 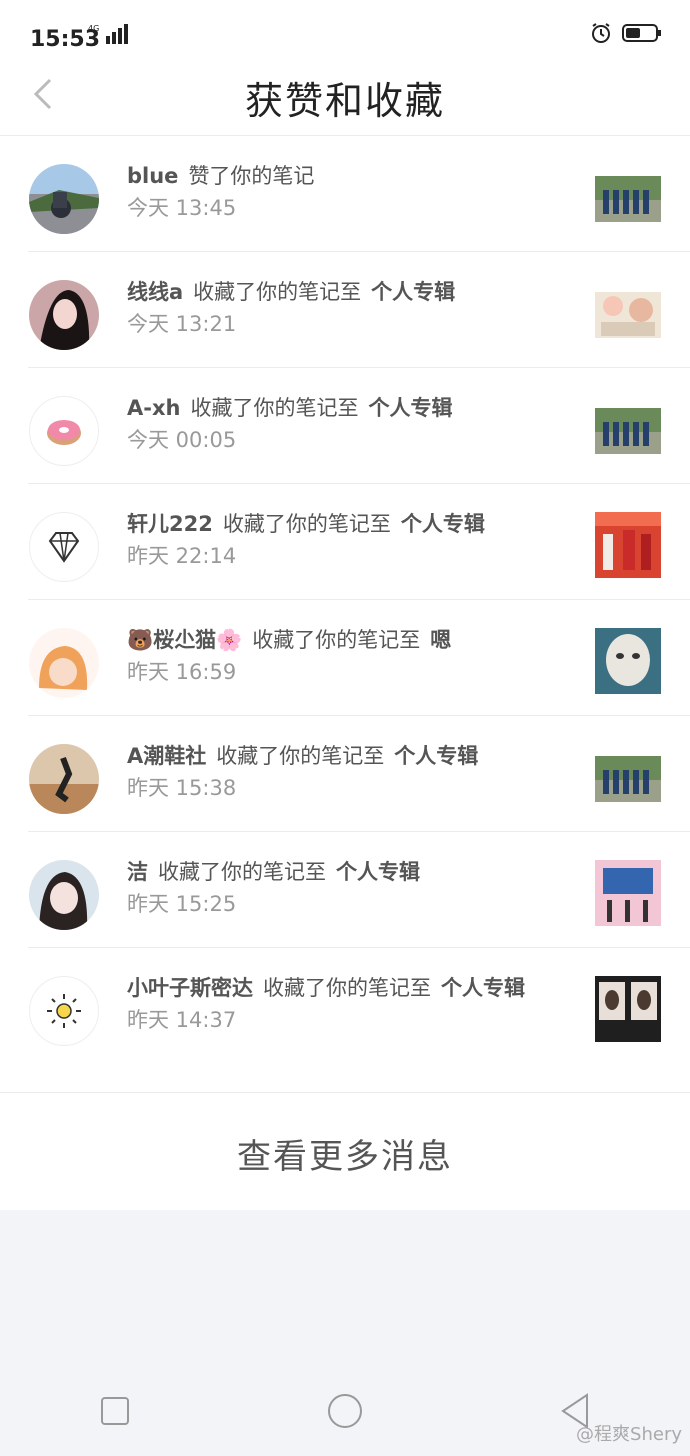 I want to click on user-name: 轩儿222, so click(x=170, y=524).